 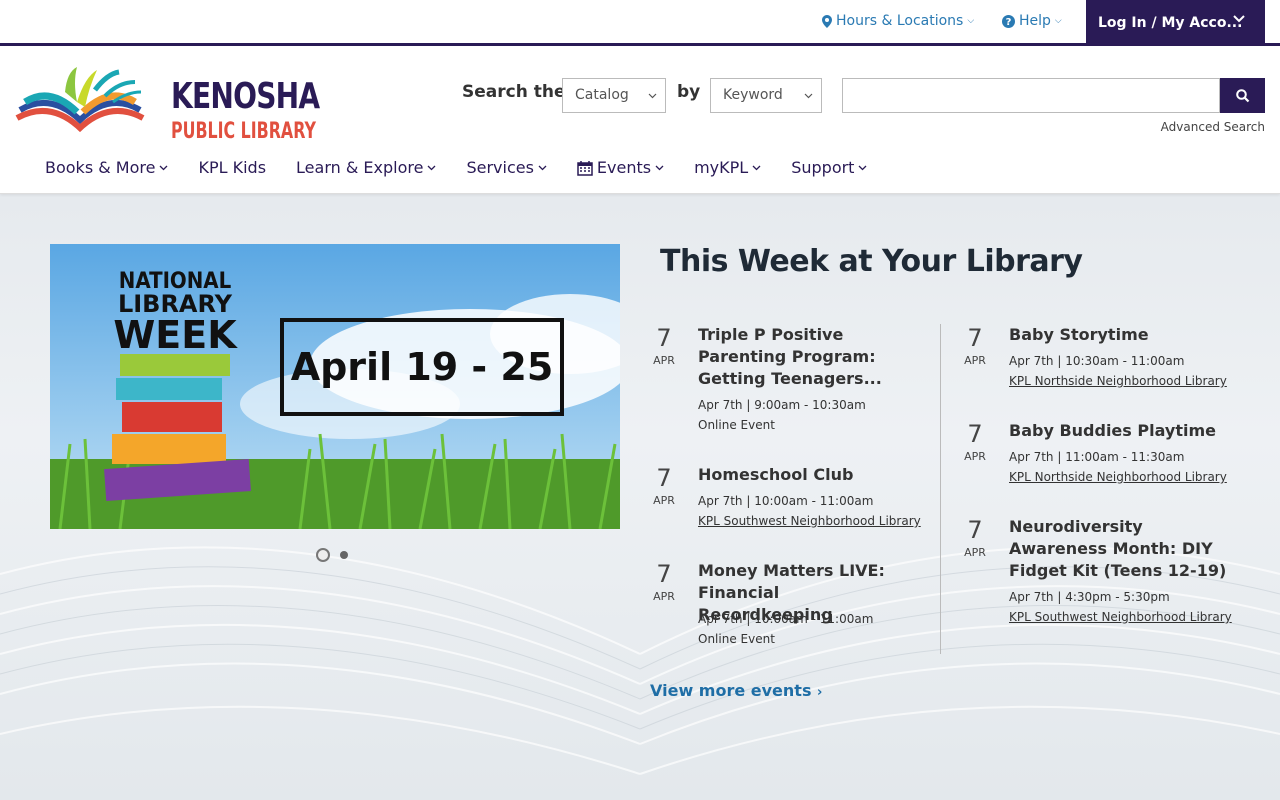 What do you see at coordinates (80, 99) in the screenshot?
I see `open-book-logo-icon` at bounding box center [80, 99].